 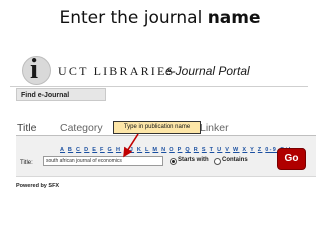 What do you see at coordinates (235, 160) in the screenshot?
I see `radio-contains-label: Contains` at bounding box center [235, 160].